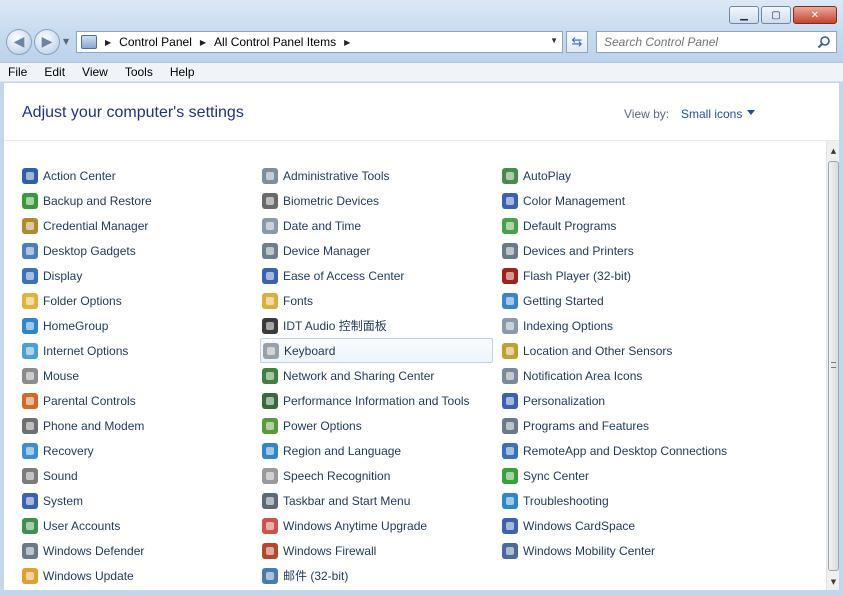 The height and width of the screenshot is (596, 843). Describe the element at coordinates (270, 400) in the screenshot. I see `performance-information-and-tools-icon` at that location.